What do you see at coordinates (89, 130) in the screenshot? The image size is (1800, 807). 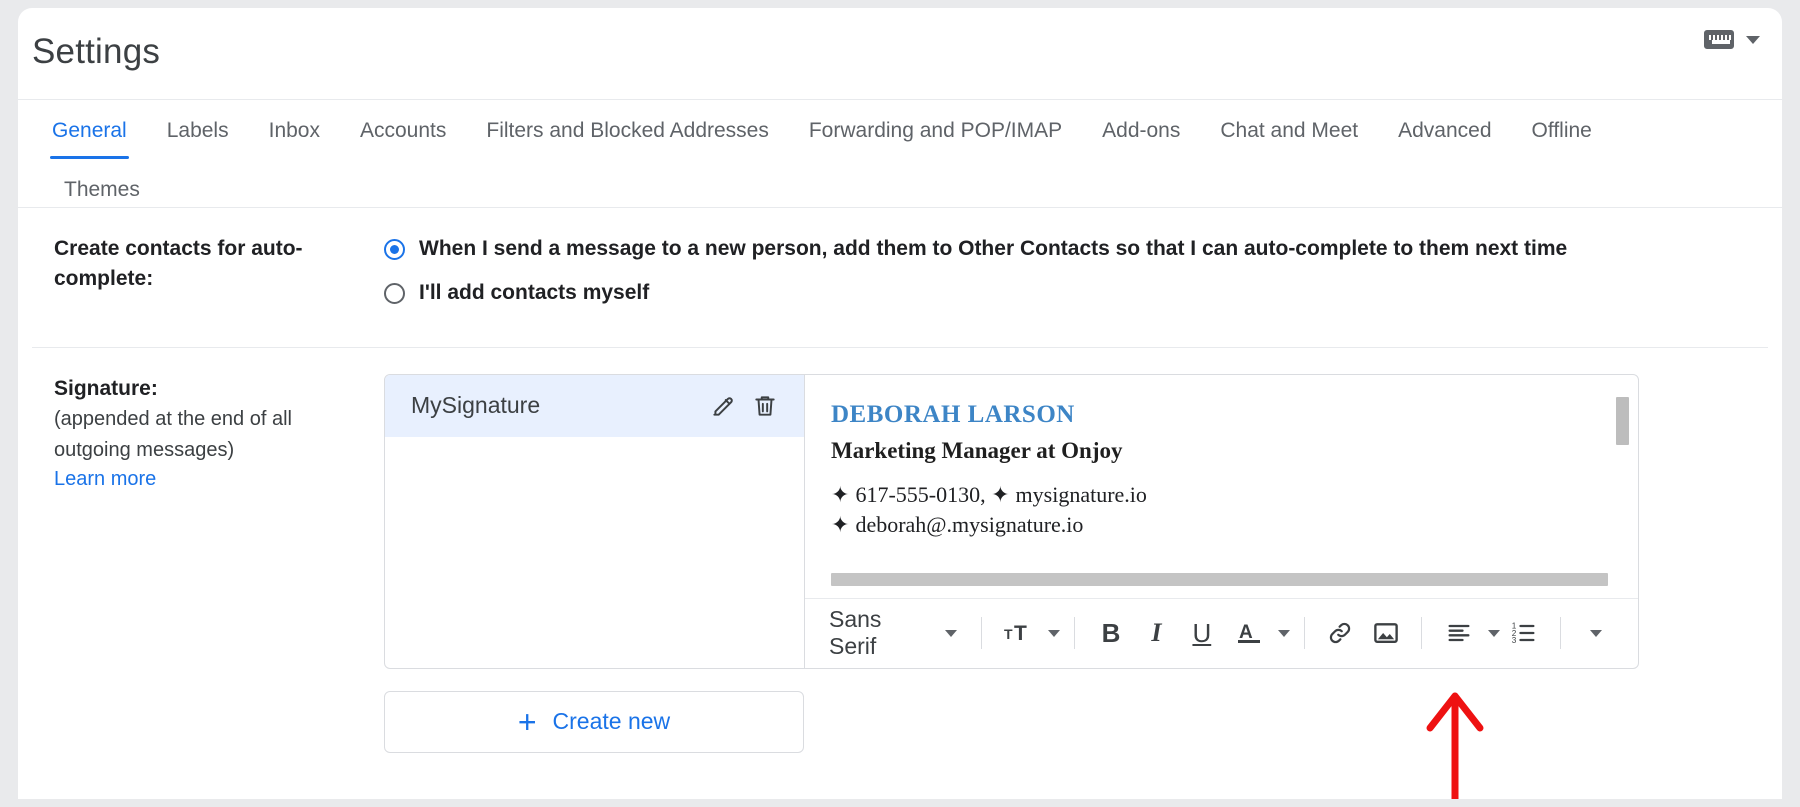 I see `tab-general: General` at bounding box center [89, 130].